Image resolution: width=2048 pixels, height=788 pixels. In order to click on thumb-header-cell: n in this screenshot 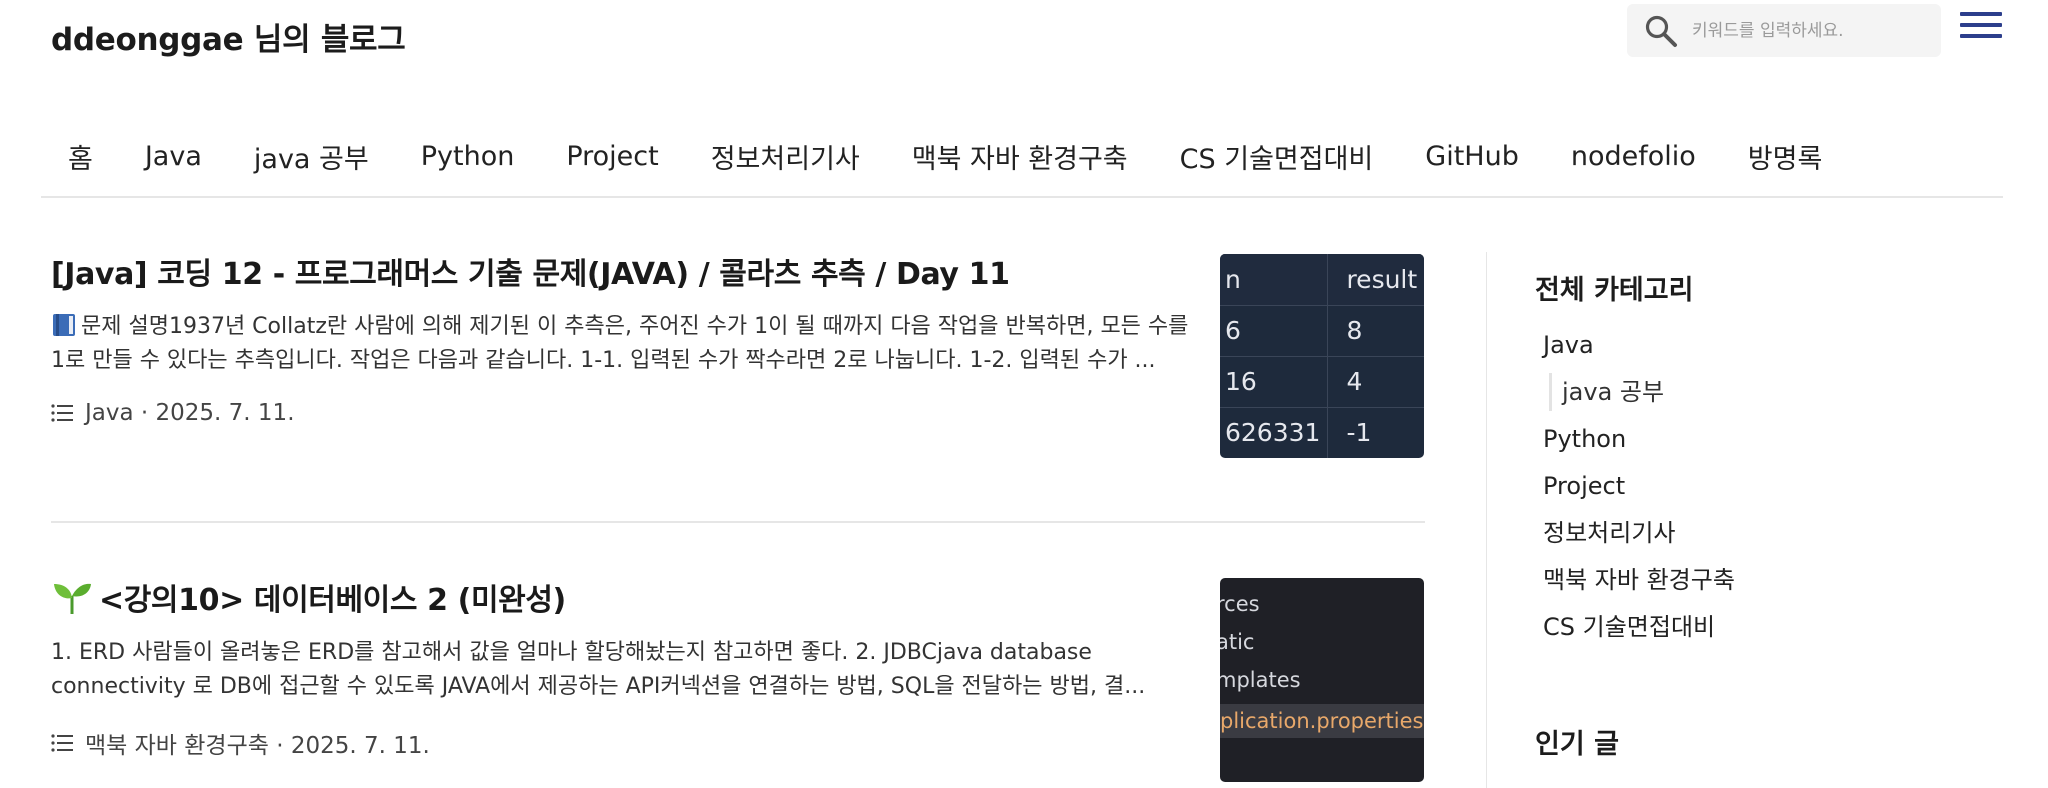, I will do `click(1274, 280)`.